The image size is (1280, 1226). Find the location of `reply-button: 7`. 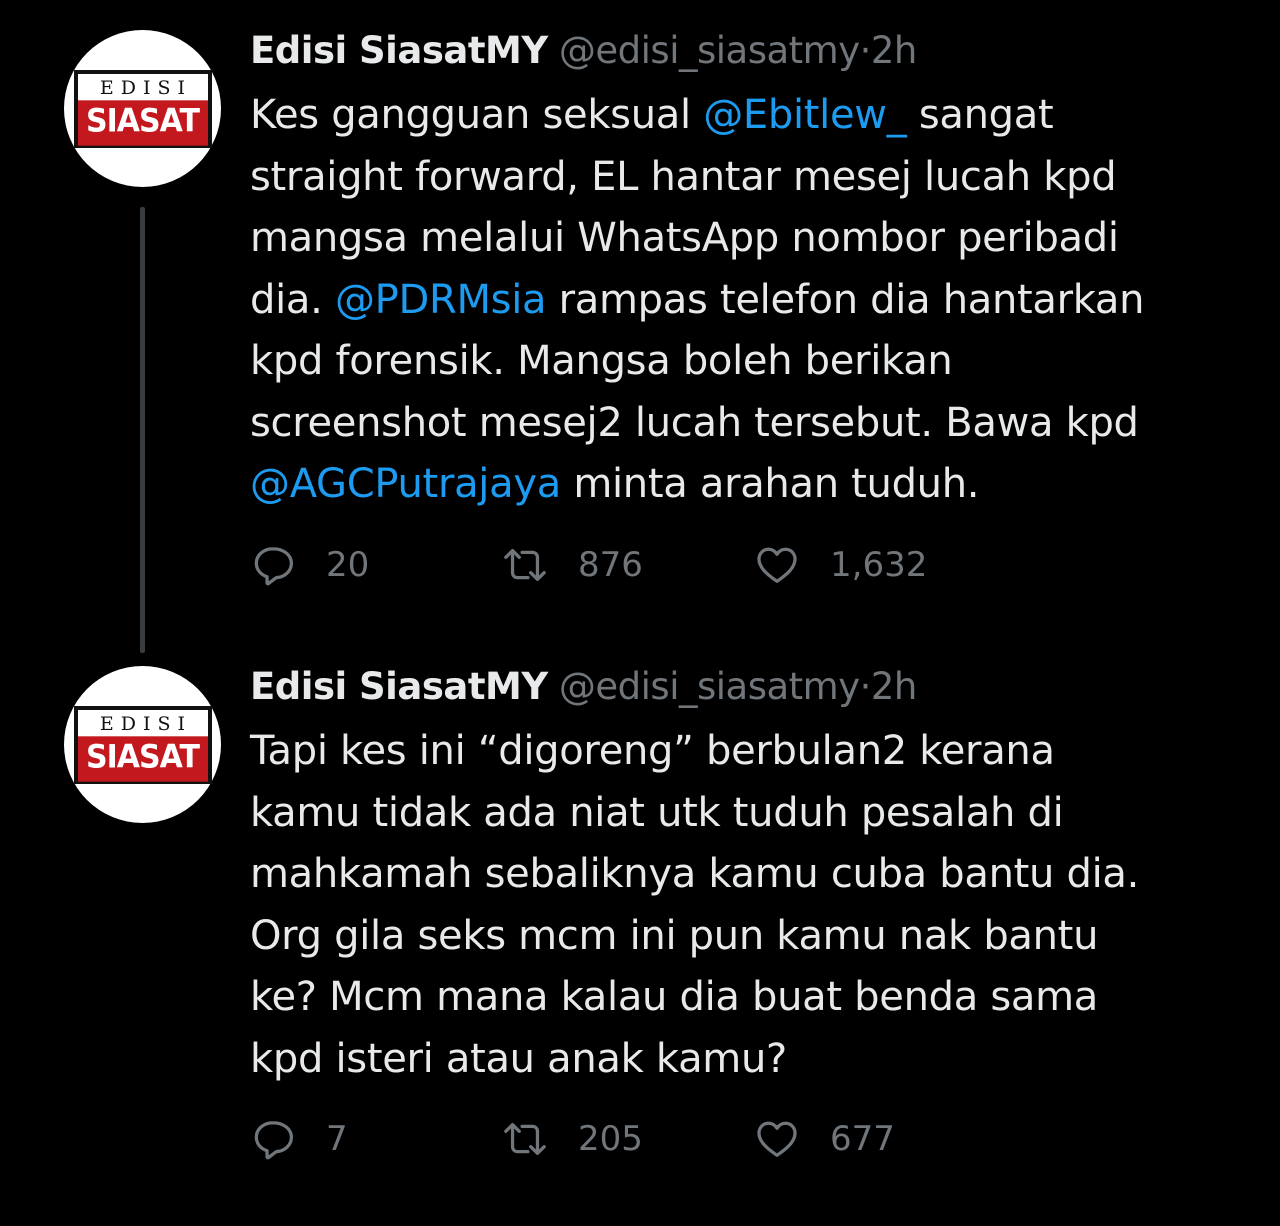

reply-button: 7 is located at coordinates (299, 1139).